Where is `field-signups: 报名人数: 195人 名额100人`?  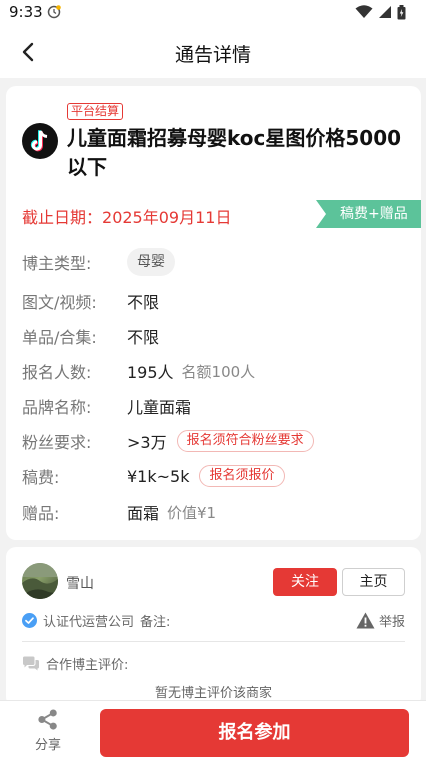
field-signups: 报名人数: 195人 名额100人 is located at coordinates (138, 371).